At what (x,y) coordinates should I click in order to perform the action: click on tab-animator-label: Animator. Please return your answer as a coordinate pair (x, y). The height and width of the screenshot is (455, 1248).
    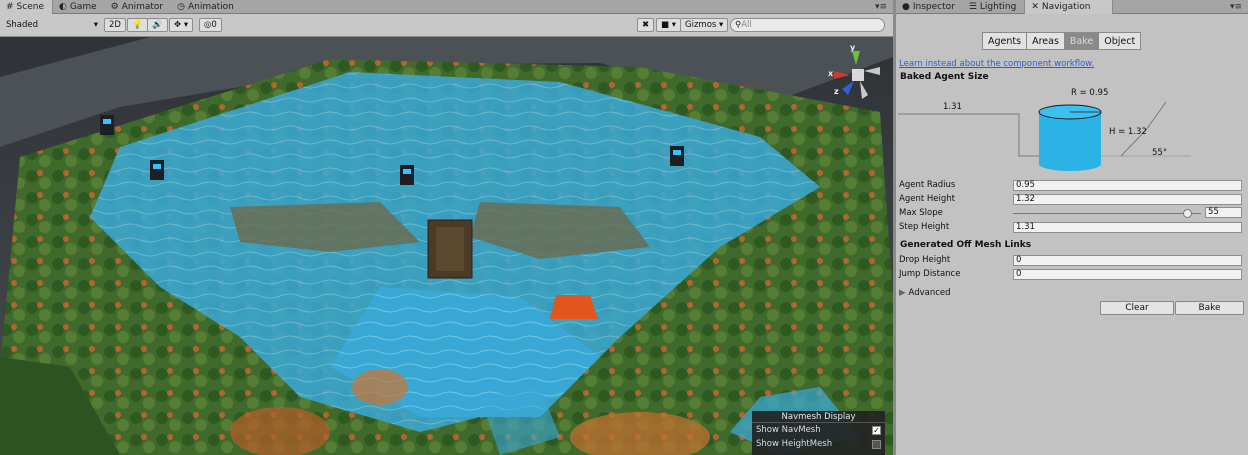
    Looking at the image, I should click on (142, 6).